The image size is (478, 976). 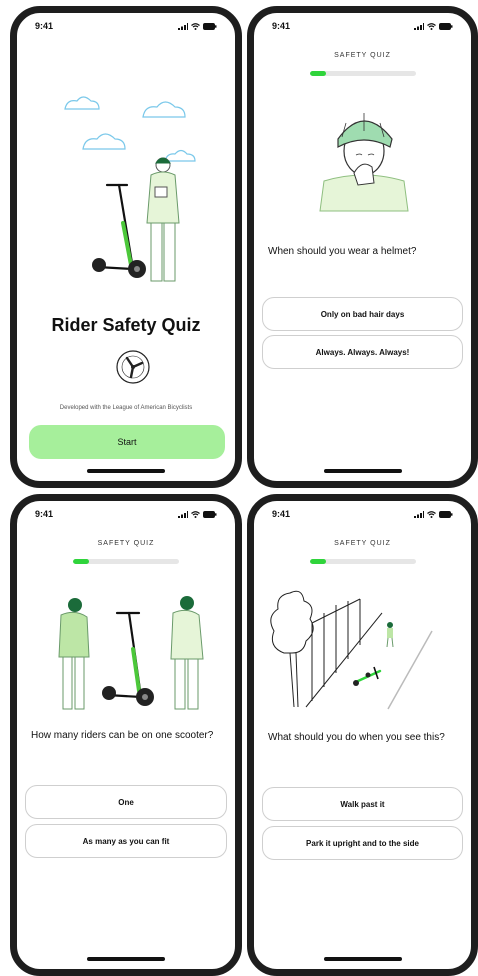 I want to click on league-seal-icon, so click(x=133, y=367).